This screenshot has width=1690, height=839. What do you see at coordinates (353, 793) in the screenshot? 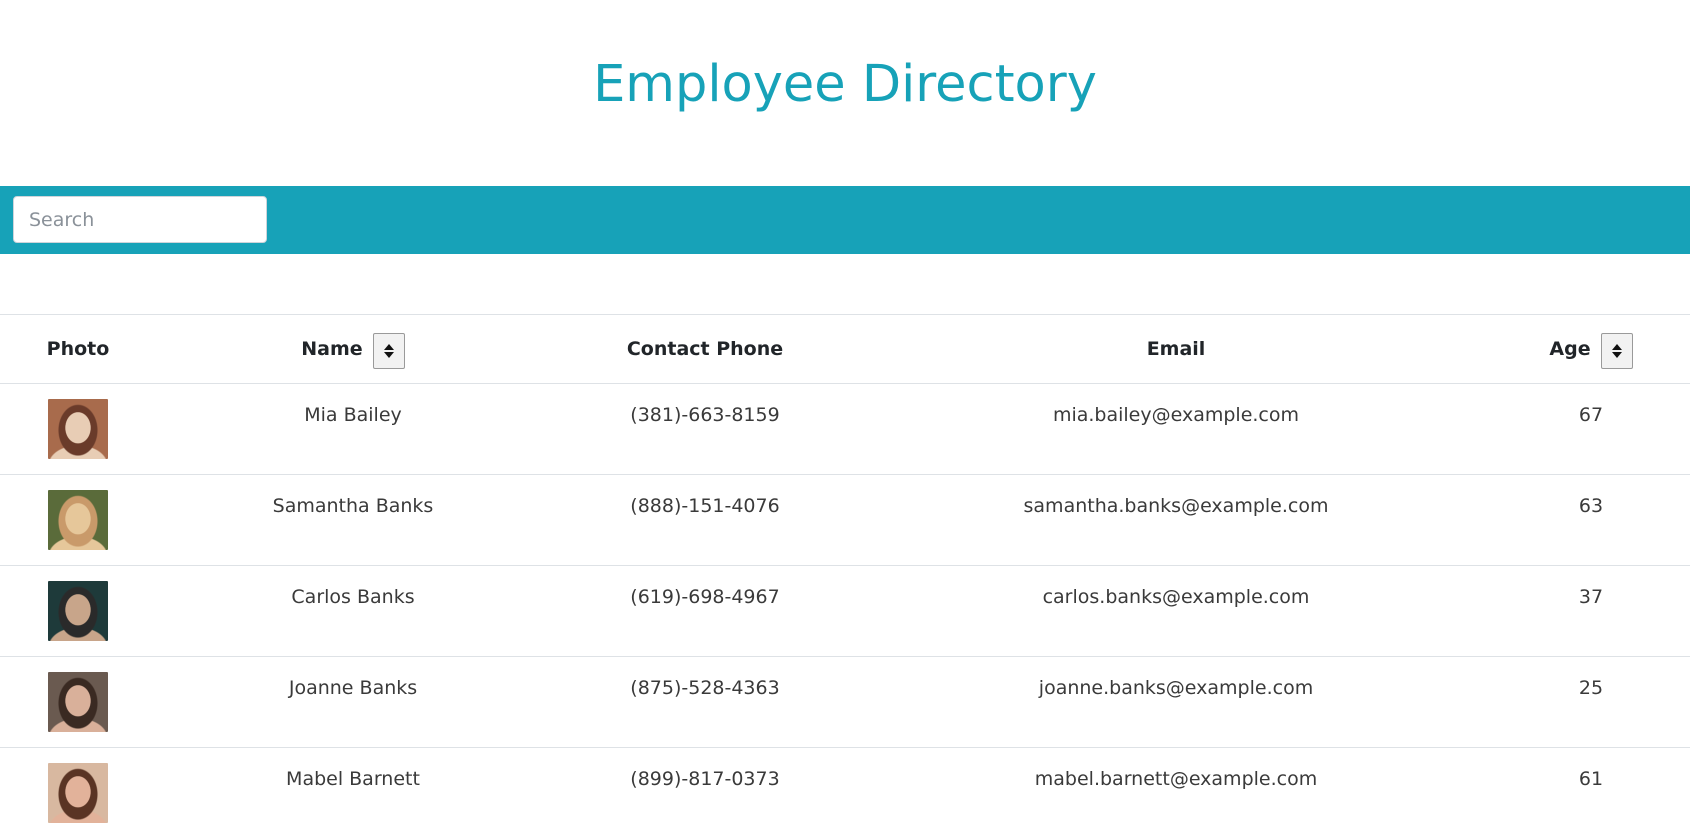
I see `name-cell: Mabel Barnett` at bounding box center [353, 793].